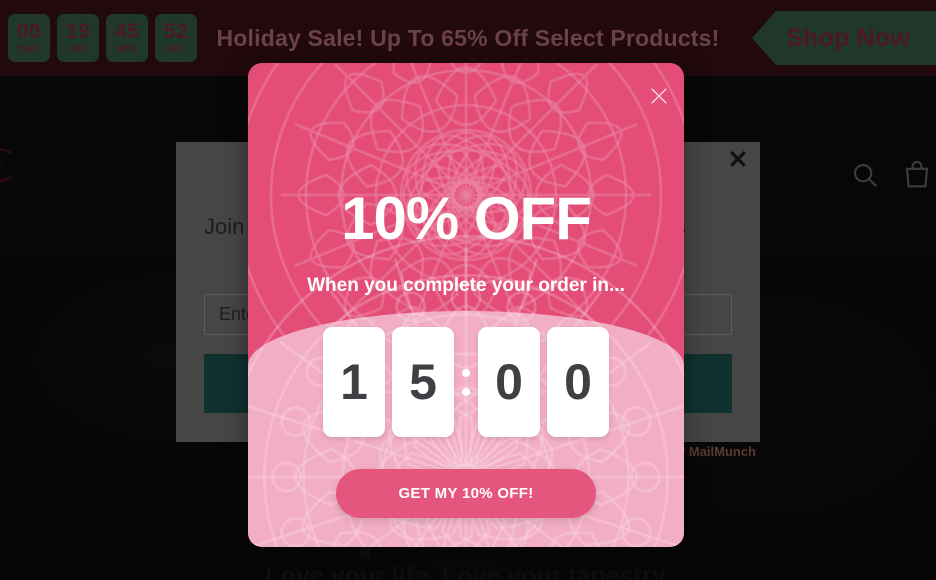 This screenshot has width=936, height=580. I want to click on shop-now-arrow-icon, so click(764, 38).